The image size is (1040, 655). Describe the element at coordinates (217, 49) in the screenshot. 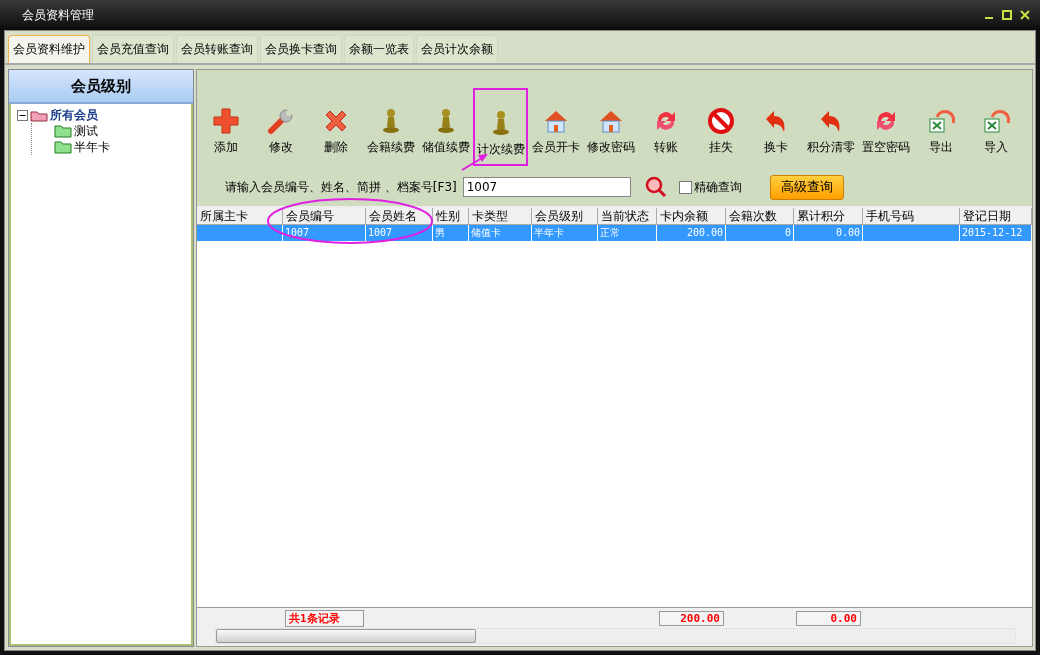

I see `tab: 会员转账查询` at that location.